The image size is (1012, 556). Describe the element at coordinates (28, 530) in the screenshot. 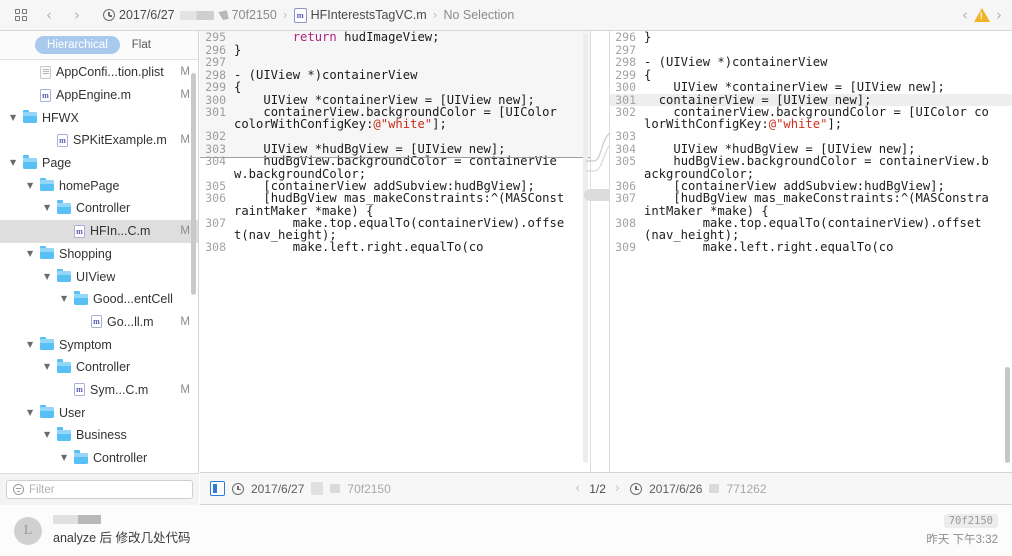

I see `avatar: L` at that location.